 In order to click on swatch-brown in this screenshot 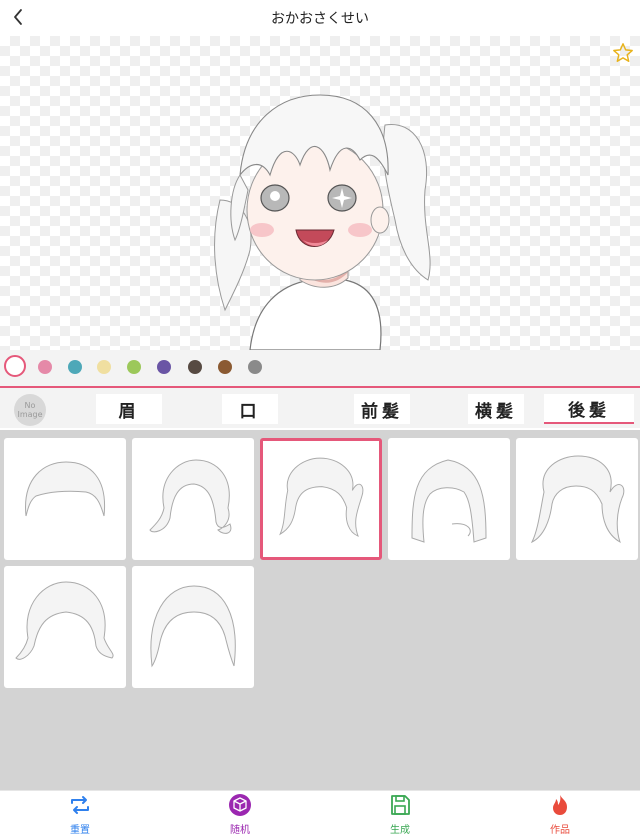, I will do `click(225, 367)`.